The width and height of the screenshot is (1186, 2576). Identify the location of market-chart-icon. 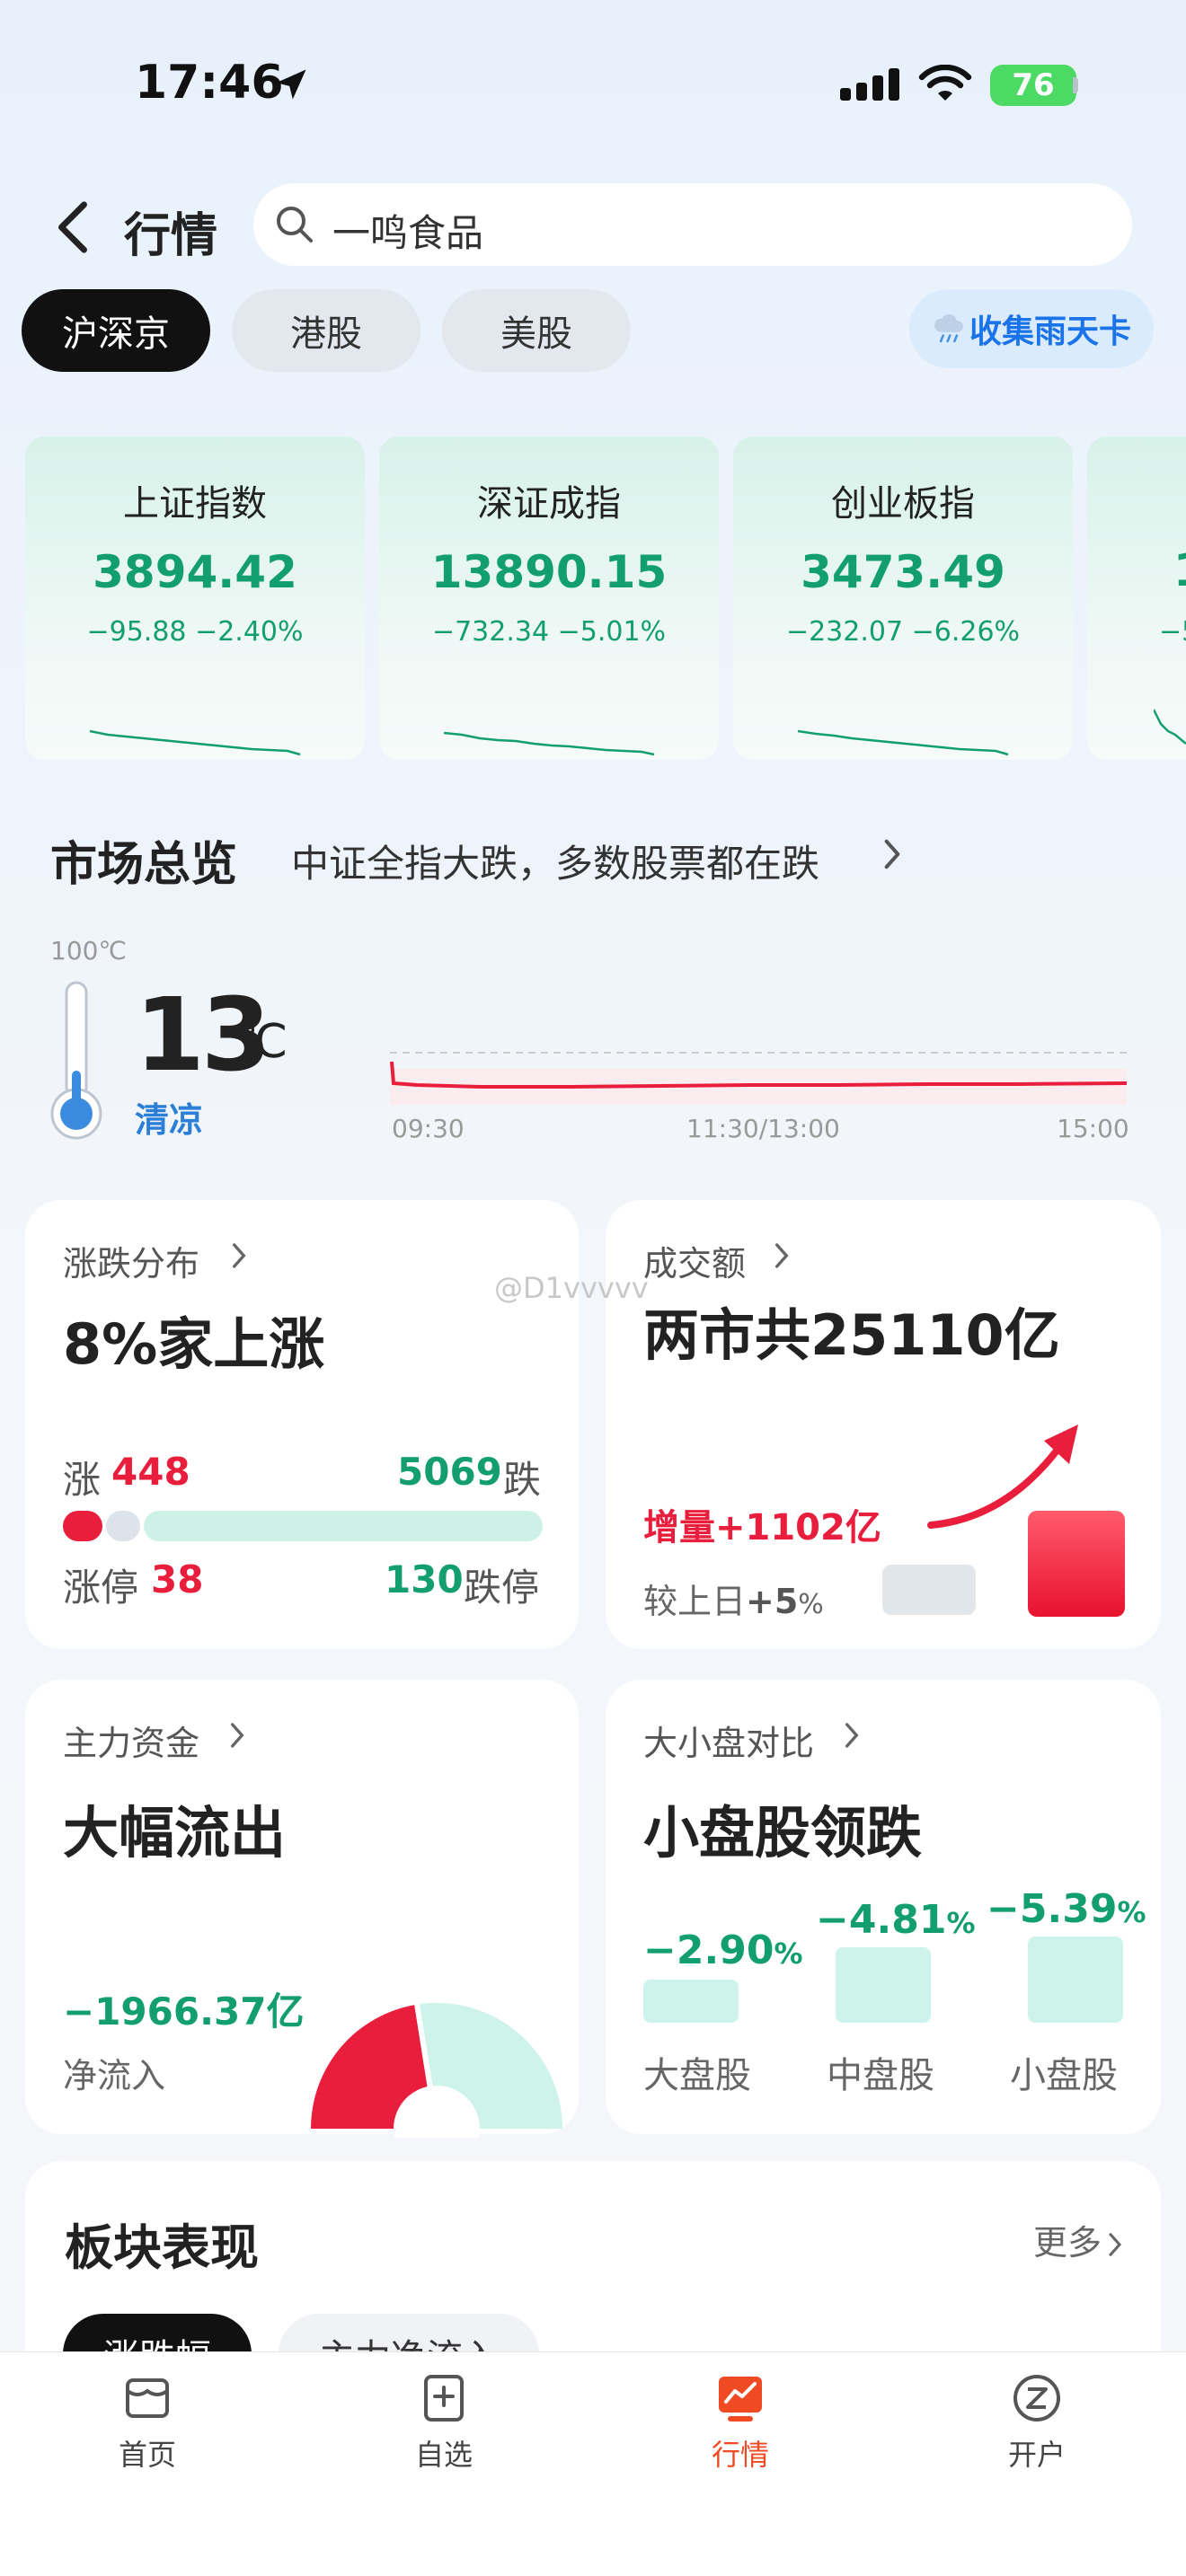
(740, 2399).